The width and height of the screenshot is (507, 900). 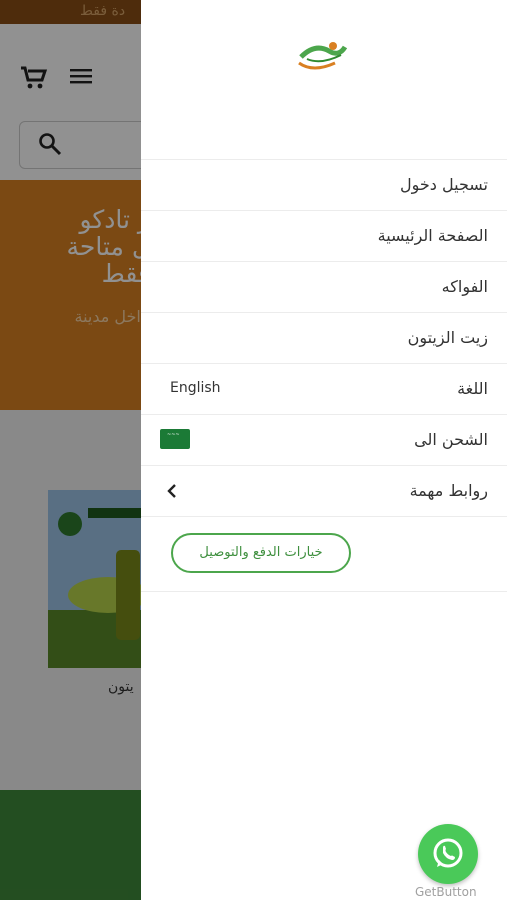 I want to click on drawer-divider, so click(x=324, y=591).